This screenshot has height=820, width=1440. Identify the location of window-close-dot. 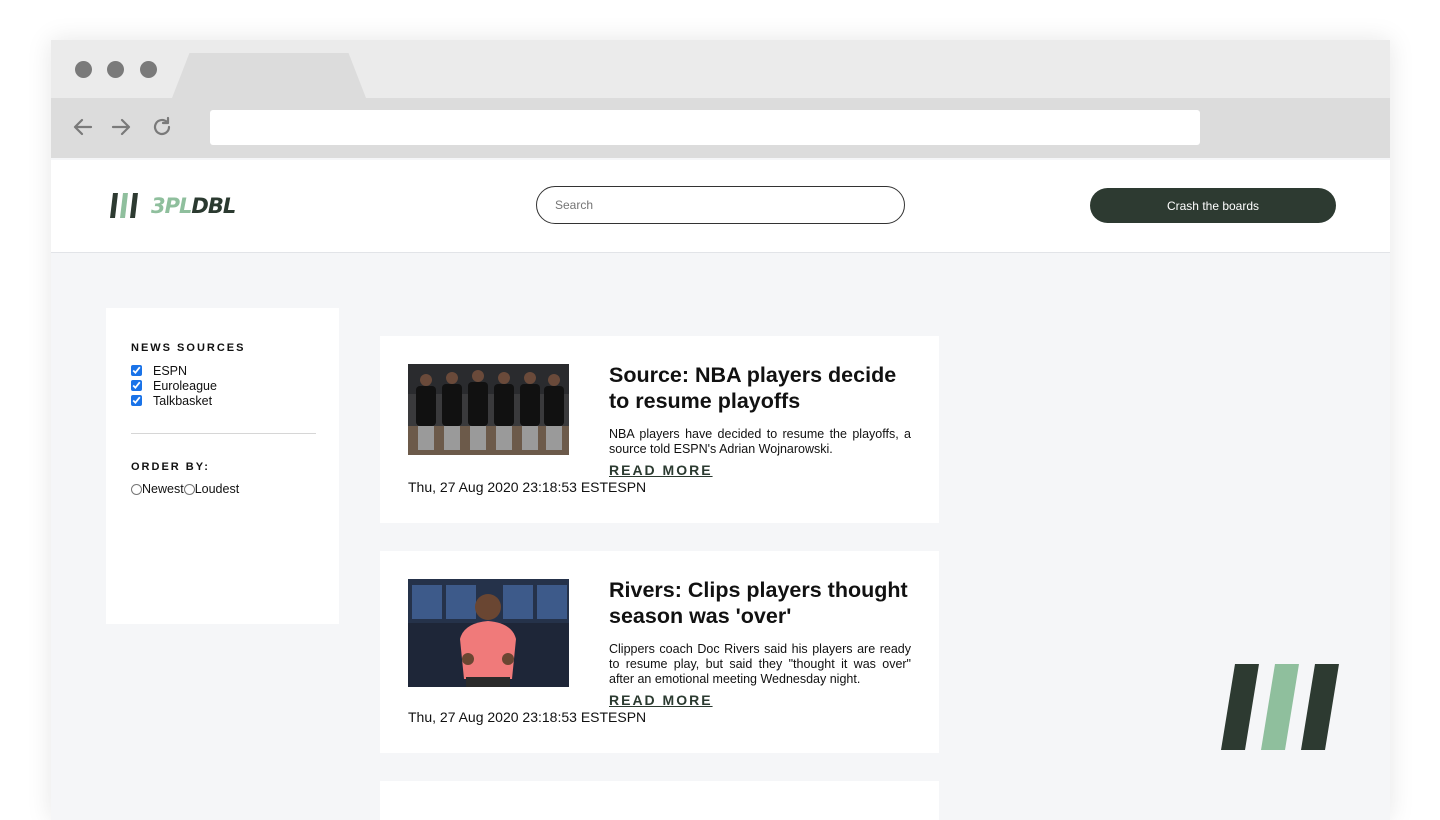
(83, 69).